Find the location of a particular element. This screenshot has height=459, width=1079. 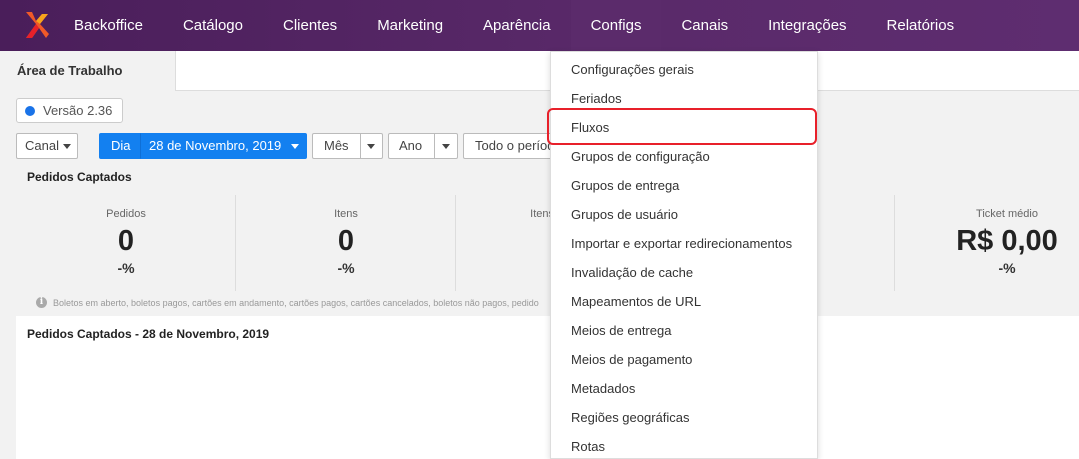

menu-item-regioes-geograficas: Regiões geográficas is located at coordinates (684, 417).